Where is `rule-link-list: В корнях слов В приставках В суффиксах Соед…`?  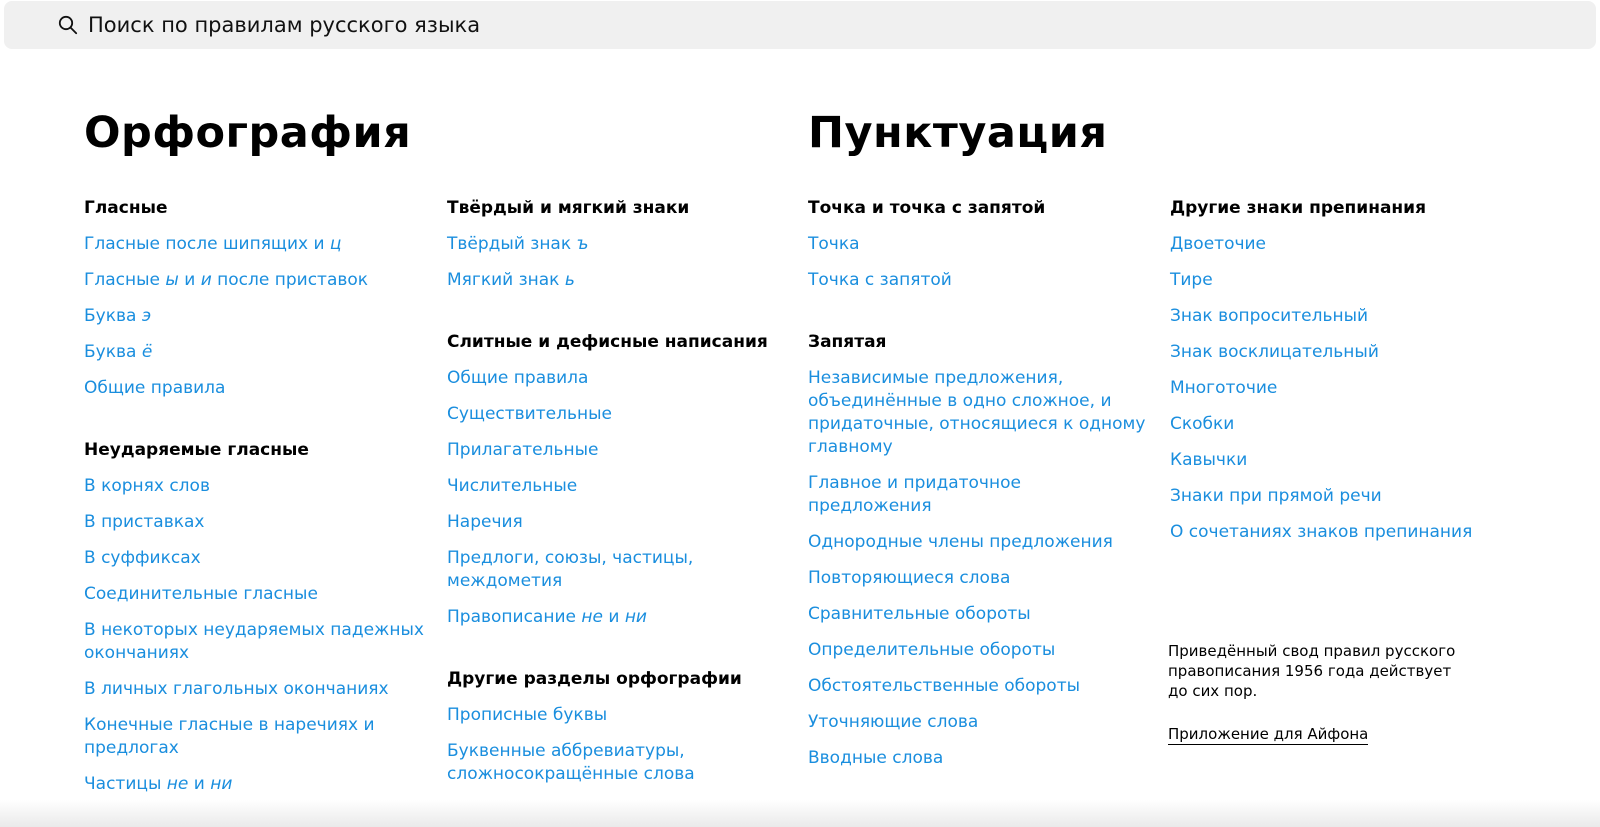
rule-link-list: В корнях слов В приставках В суффиксах Соед… is located at coordinates (254, 635).